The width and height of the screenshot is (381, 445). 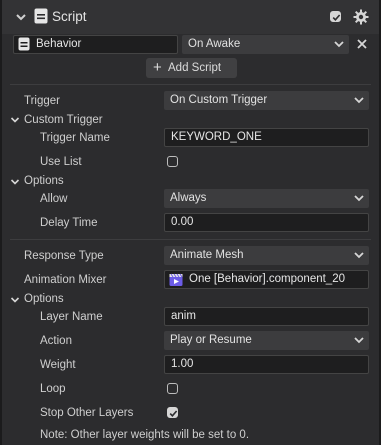 I want to click on action-label: Action, so click(x=56, y=341).